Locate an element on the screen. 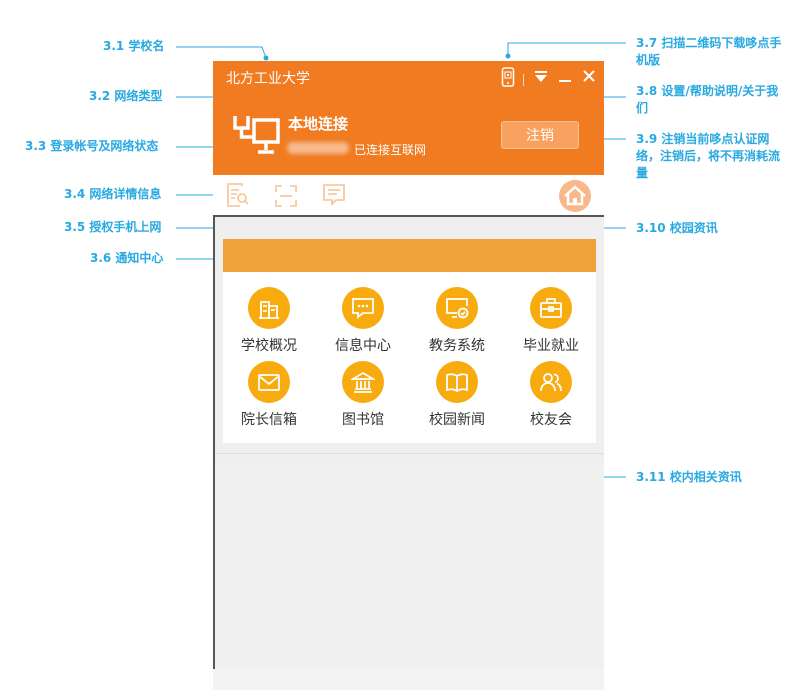 Image resolution: width=800 pixels, height=690 pixels. annotation-scan-qr: 3.7 扫描二维码下载哆点手机版 is located at coordinates (709, 51).